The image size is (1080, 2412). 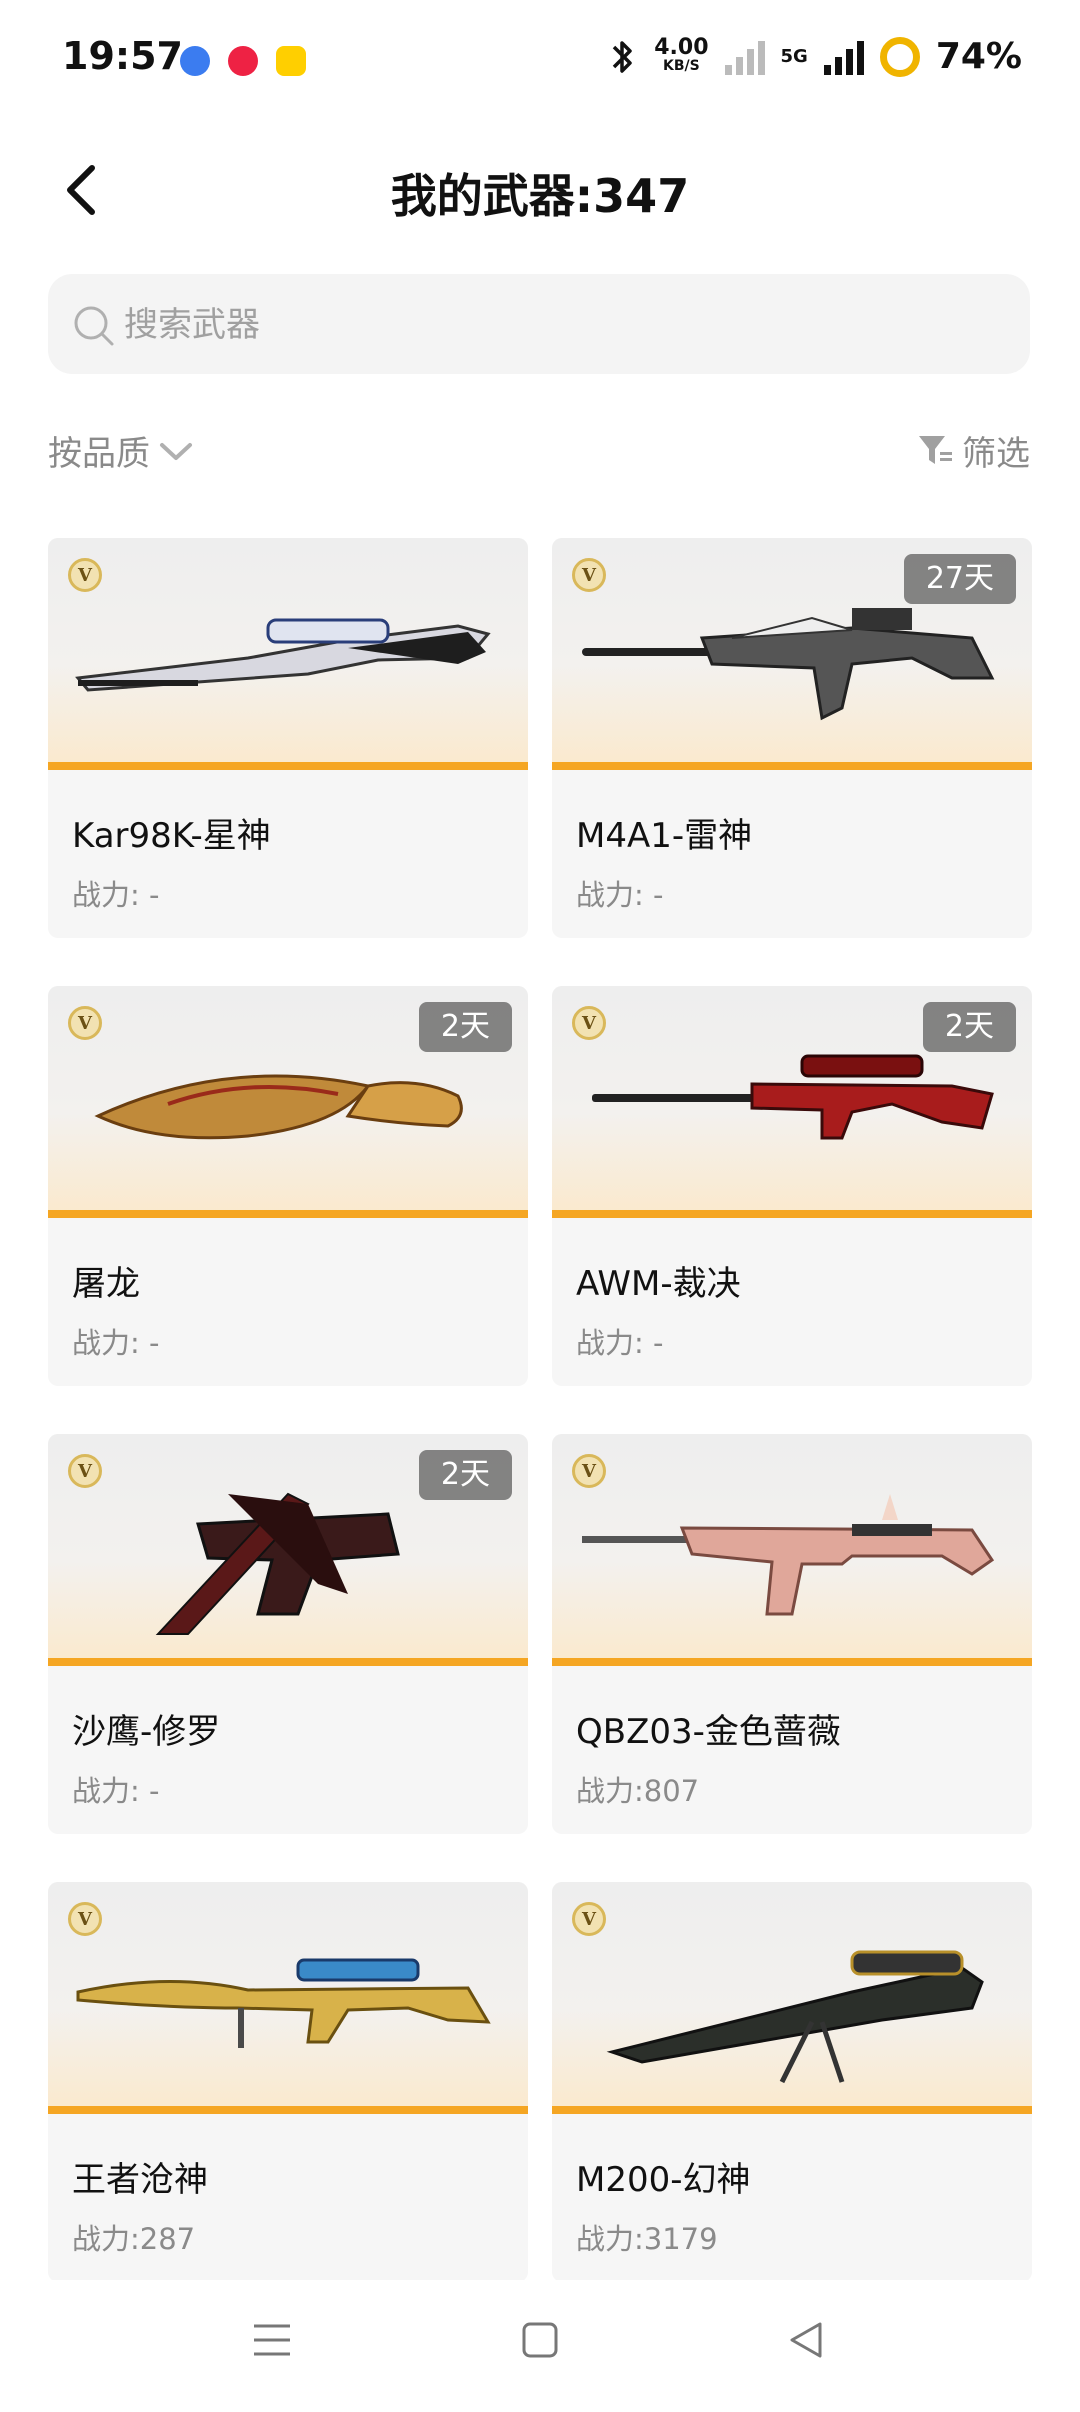 What do you see at coordinates (283, 655) in the screenshot?
I see `sniper-rifle-image` at bounding box center [283, 655].